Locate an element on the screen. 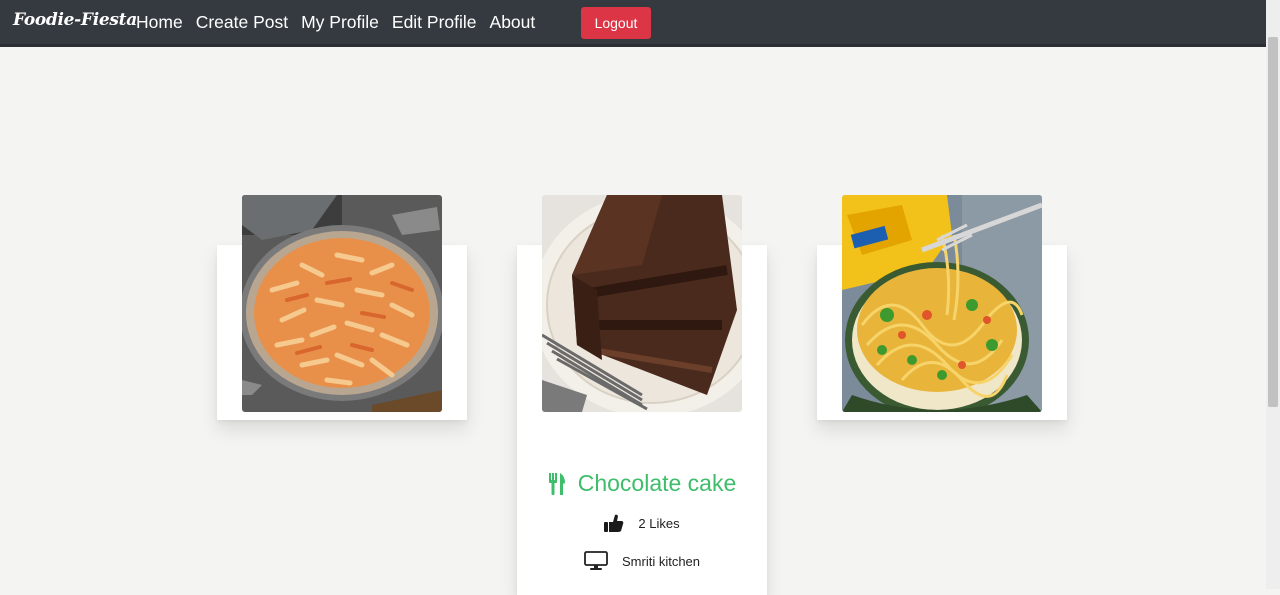 The height and width of the screenshot is (595, 1280). channel-row: Smriti kitchen is located at coordinates (642, 561).